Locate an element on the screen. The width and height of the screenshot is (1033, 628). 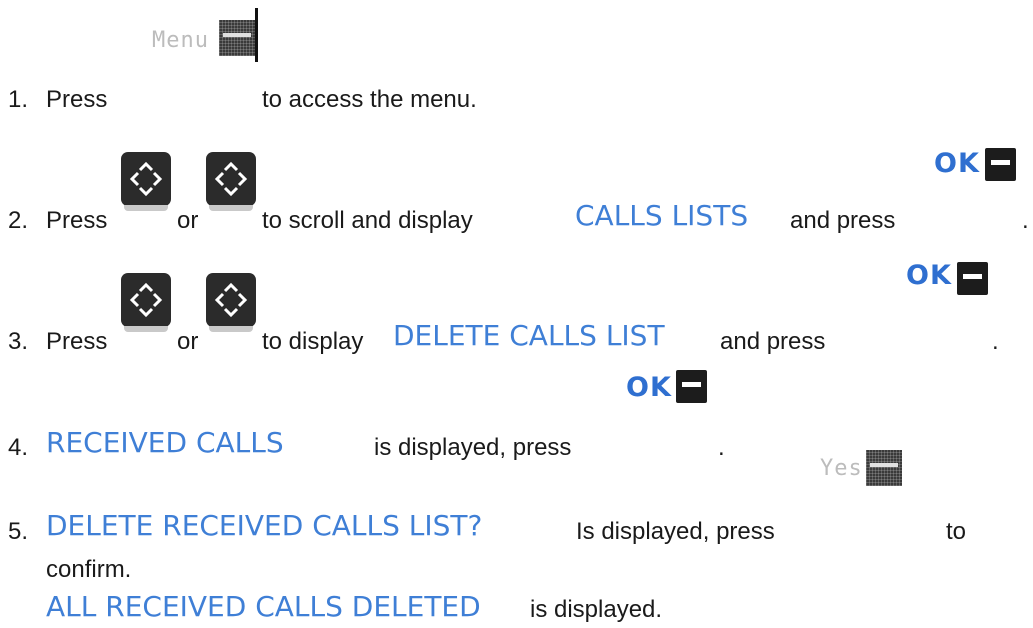
display-message: DELETE RECEIVED CALLS LIST? is located at coordinates (264, 525).